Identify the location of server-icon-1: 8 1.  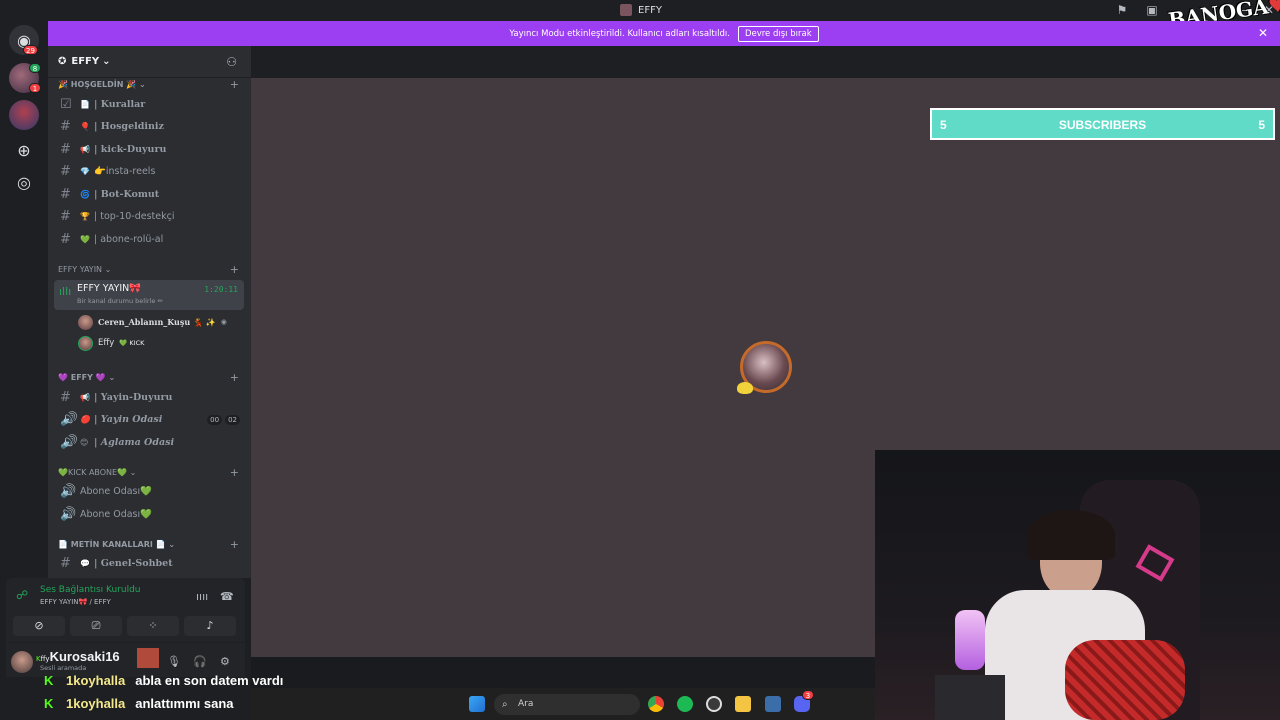
(25, 78).